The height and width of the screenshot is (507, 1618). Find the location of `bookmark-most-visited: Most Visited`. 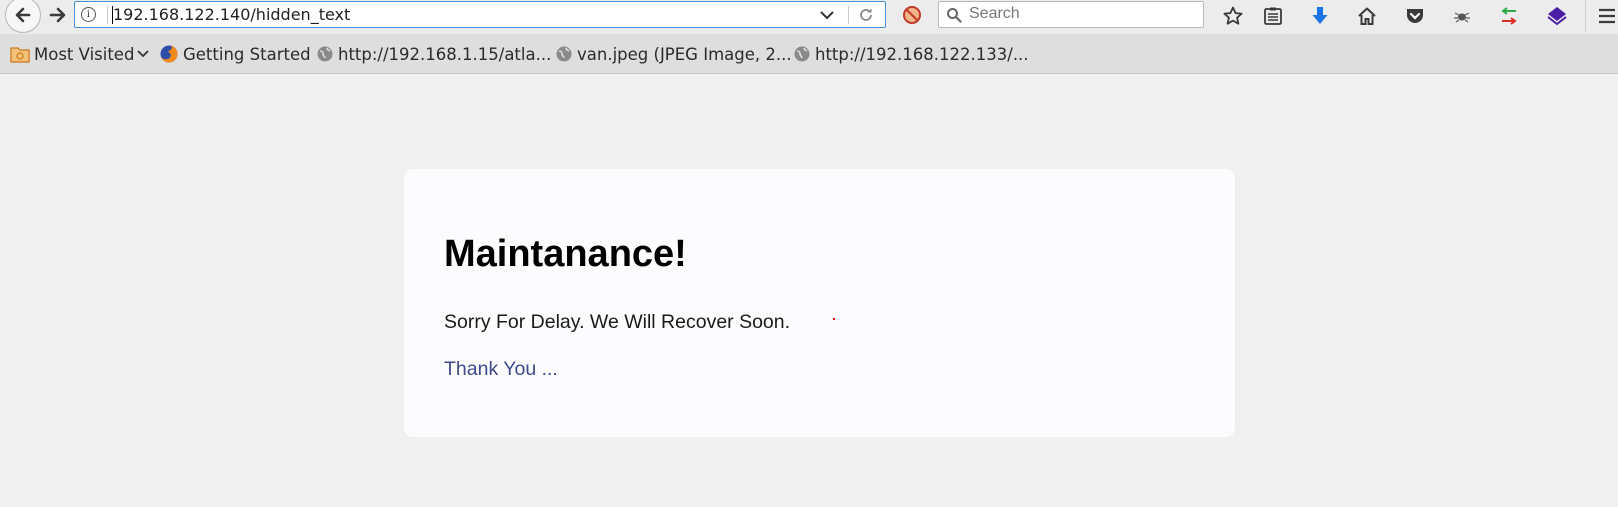

bookmark-most-visited: Most Visited is located at coordinates (82, 54).